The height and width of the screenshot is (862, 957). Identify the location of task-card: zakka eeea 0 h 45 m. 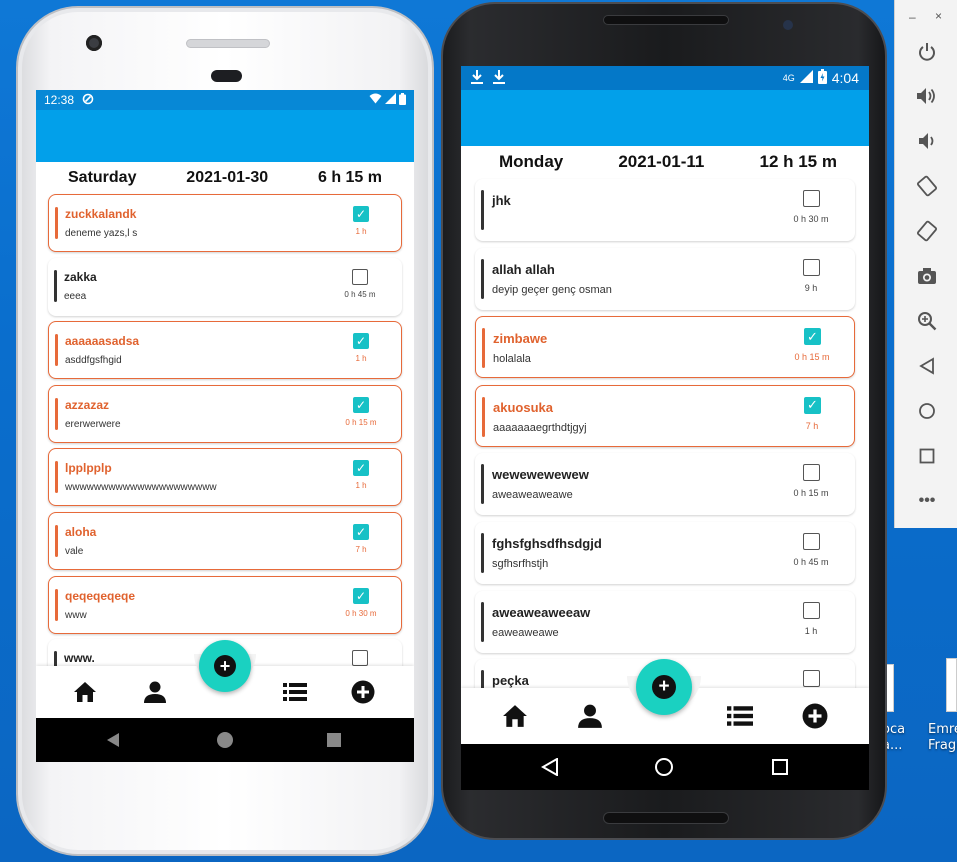
(225, 286).